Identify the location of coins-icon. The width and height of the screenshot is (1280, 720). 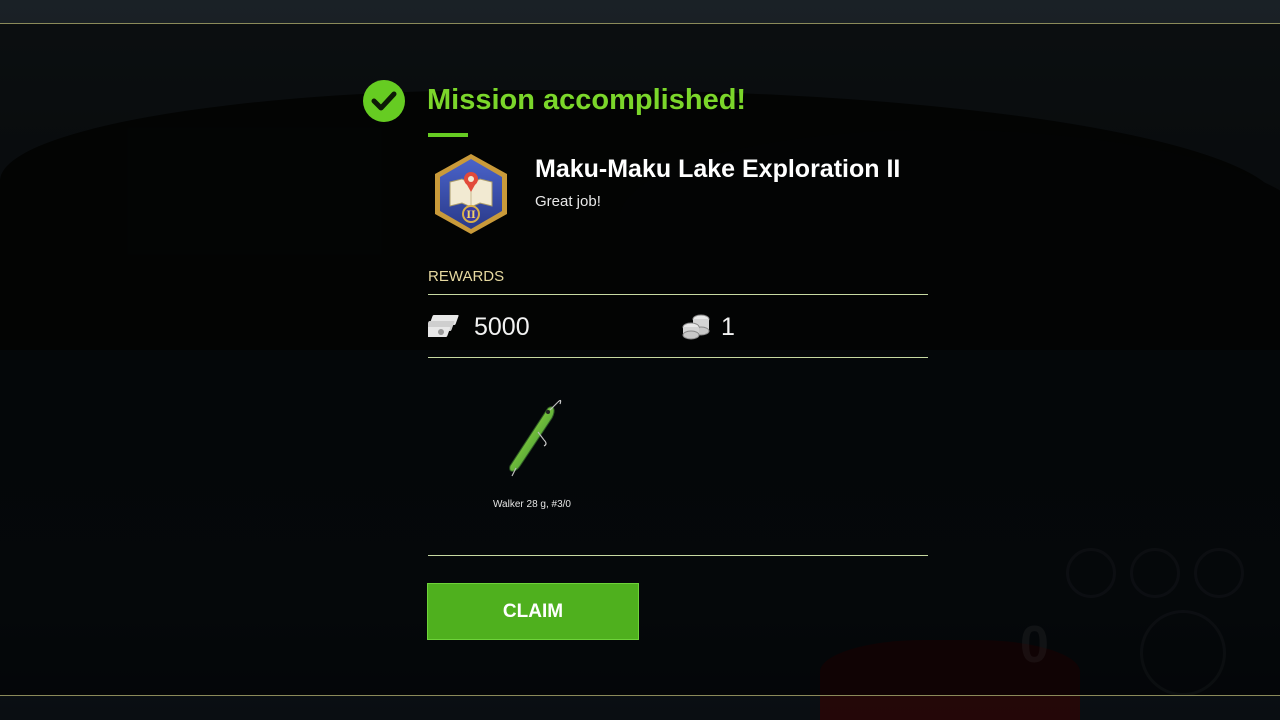
(696, 328).